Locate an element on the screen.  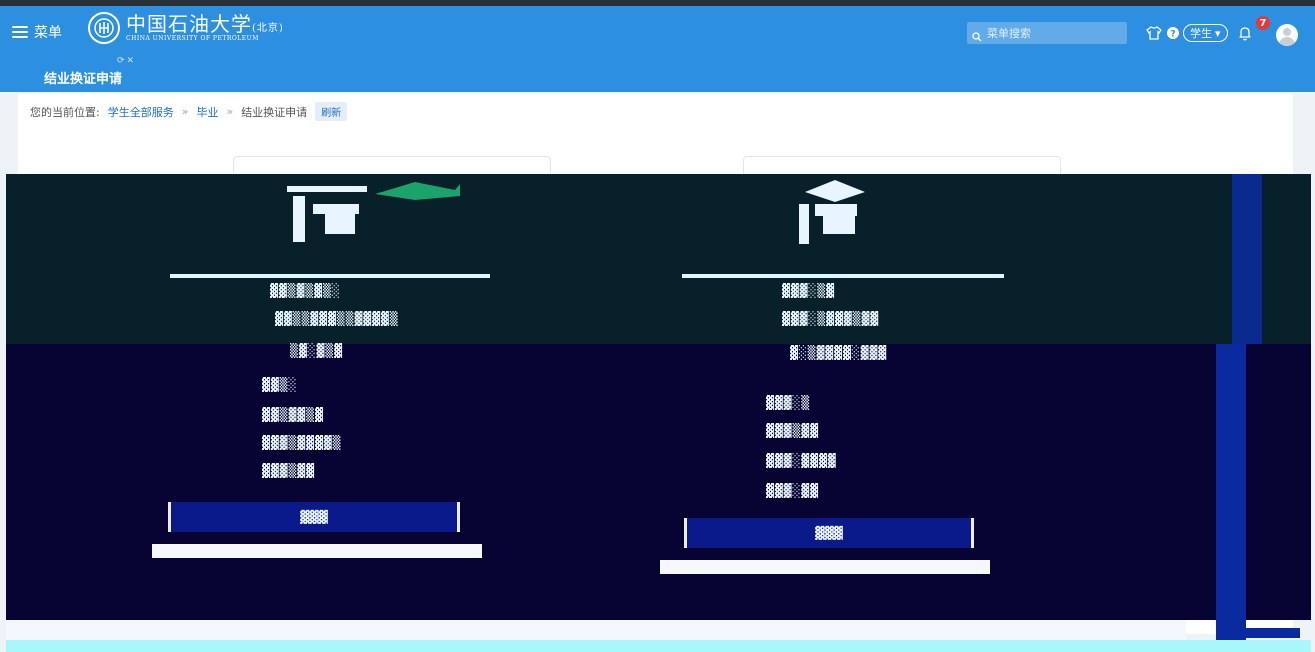
refresh-tab-icon: ⟳ is located at coordinates (121, 61).